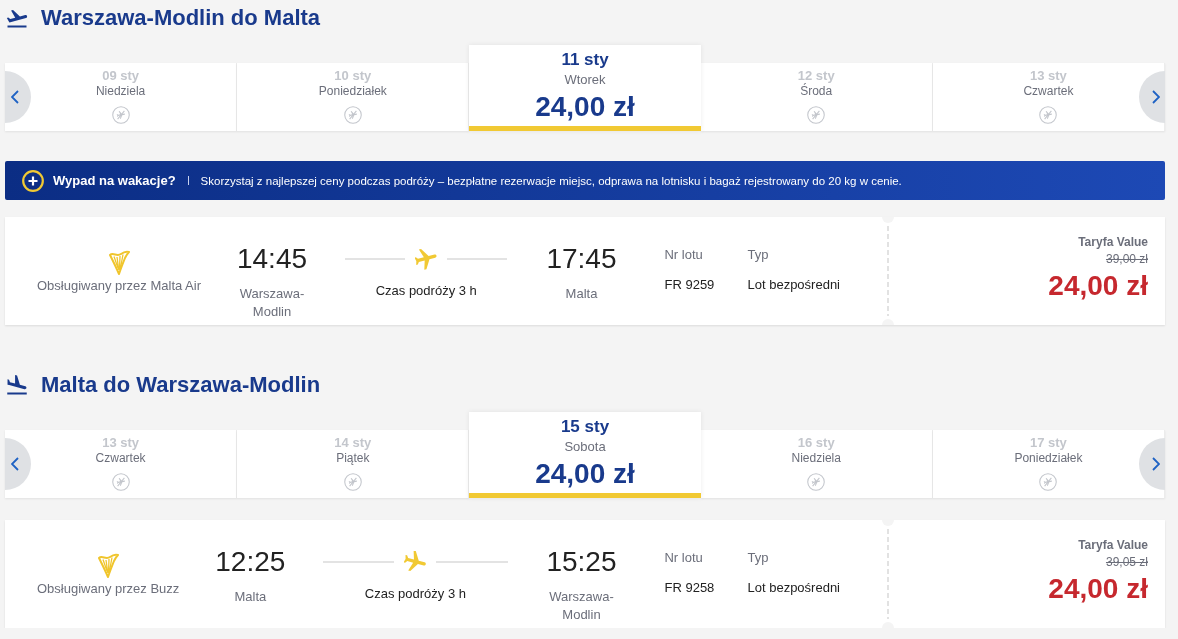  Describe the element at coordinates (121, 97) in the screenshot. I see `date-tab: 09 sty Niedziela` at that location.